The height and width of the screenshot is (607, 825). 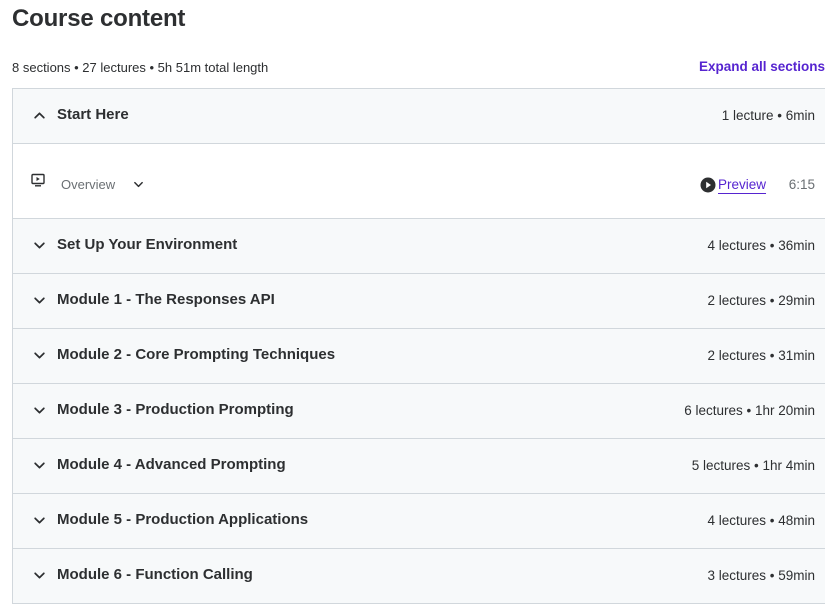 What do you see at coordinates (761, 575) in the screenshot?
I see `section-meta: 3 lectures • 59min` at bounding box center [761, 575].